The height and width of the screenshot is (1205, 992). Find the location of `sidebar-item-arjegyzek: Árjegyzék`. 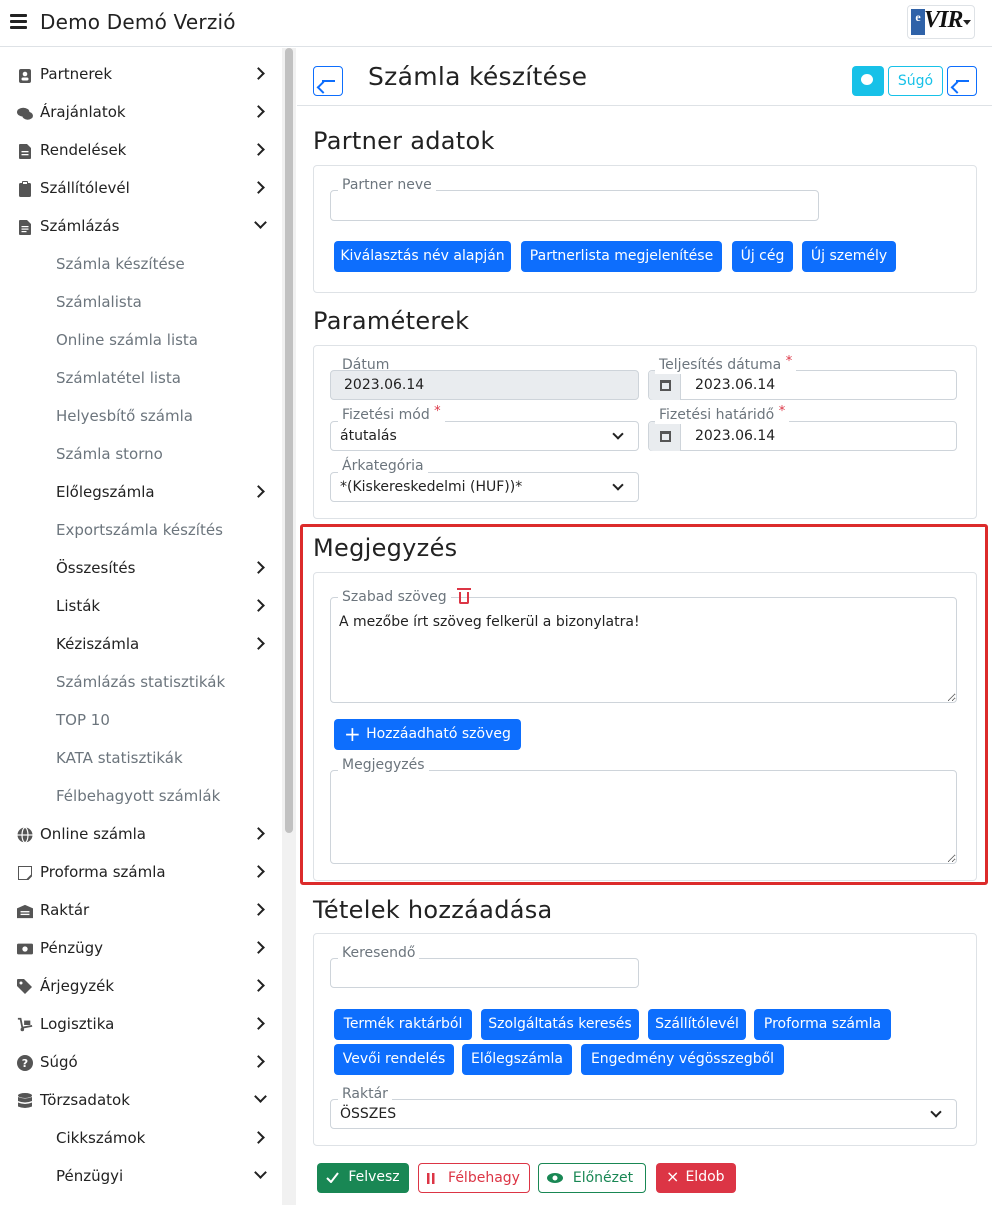

sidebar-item-arjegyzek: Árjegyzék is located at coordinates (140, 986).